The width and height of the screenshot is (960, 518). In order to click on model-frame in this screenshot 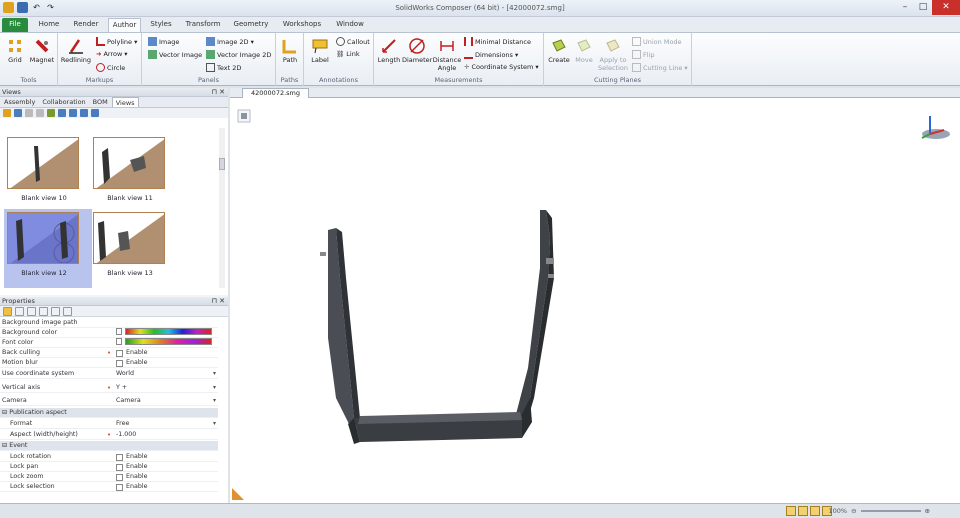, I will do `click(437, 327)`.